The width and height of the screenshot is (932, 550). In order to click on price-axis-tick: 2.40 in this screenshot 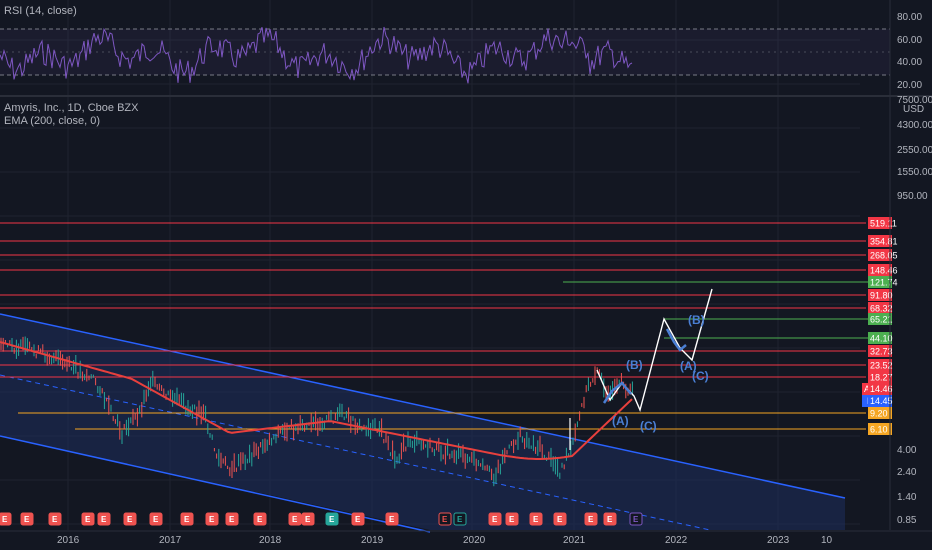, I will do `click(907, 472)`.